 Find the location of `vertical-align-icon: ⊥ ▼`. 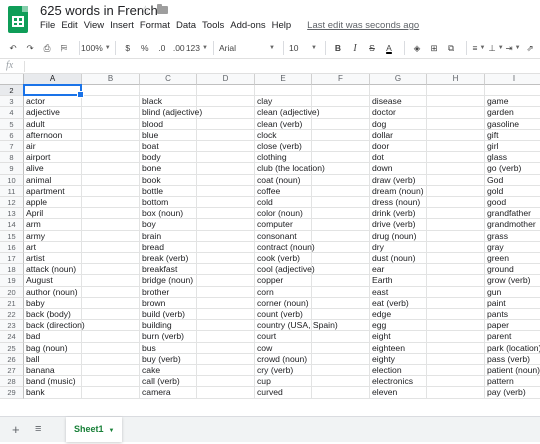

vertical-align-icon: ⊥ ▼ is located at coordinates (495, 48).